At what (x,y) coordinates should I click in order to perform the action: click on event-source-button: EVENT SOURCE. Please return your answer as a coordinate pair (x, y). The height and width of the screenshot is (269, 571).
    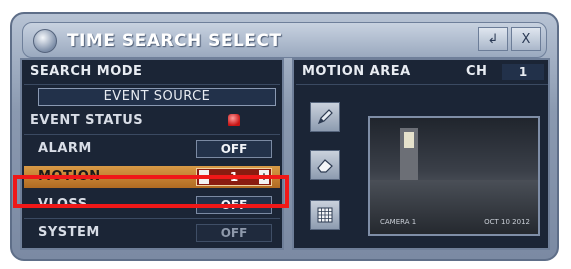
    Looking at the image, I should click on (157, 97).